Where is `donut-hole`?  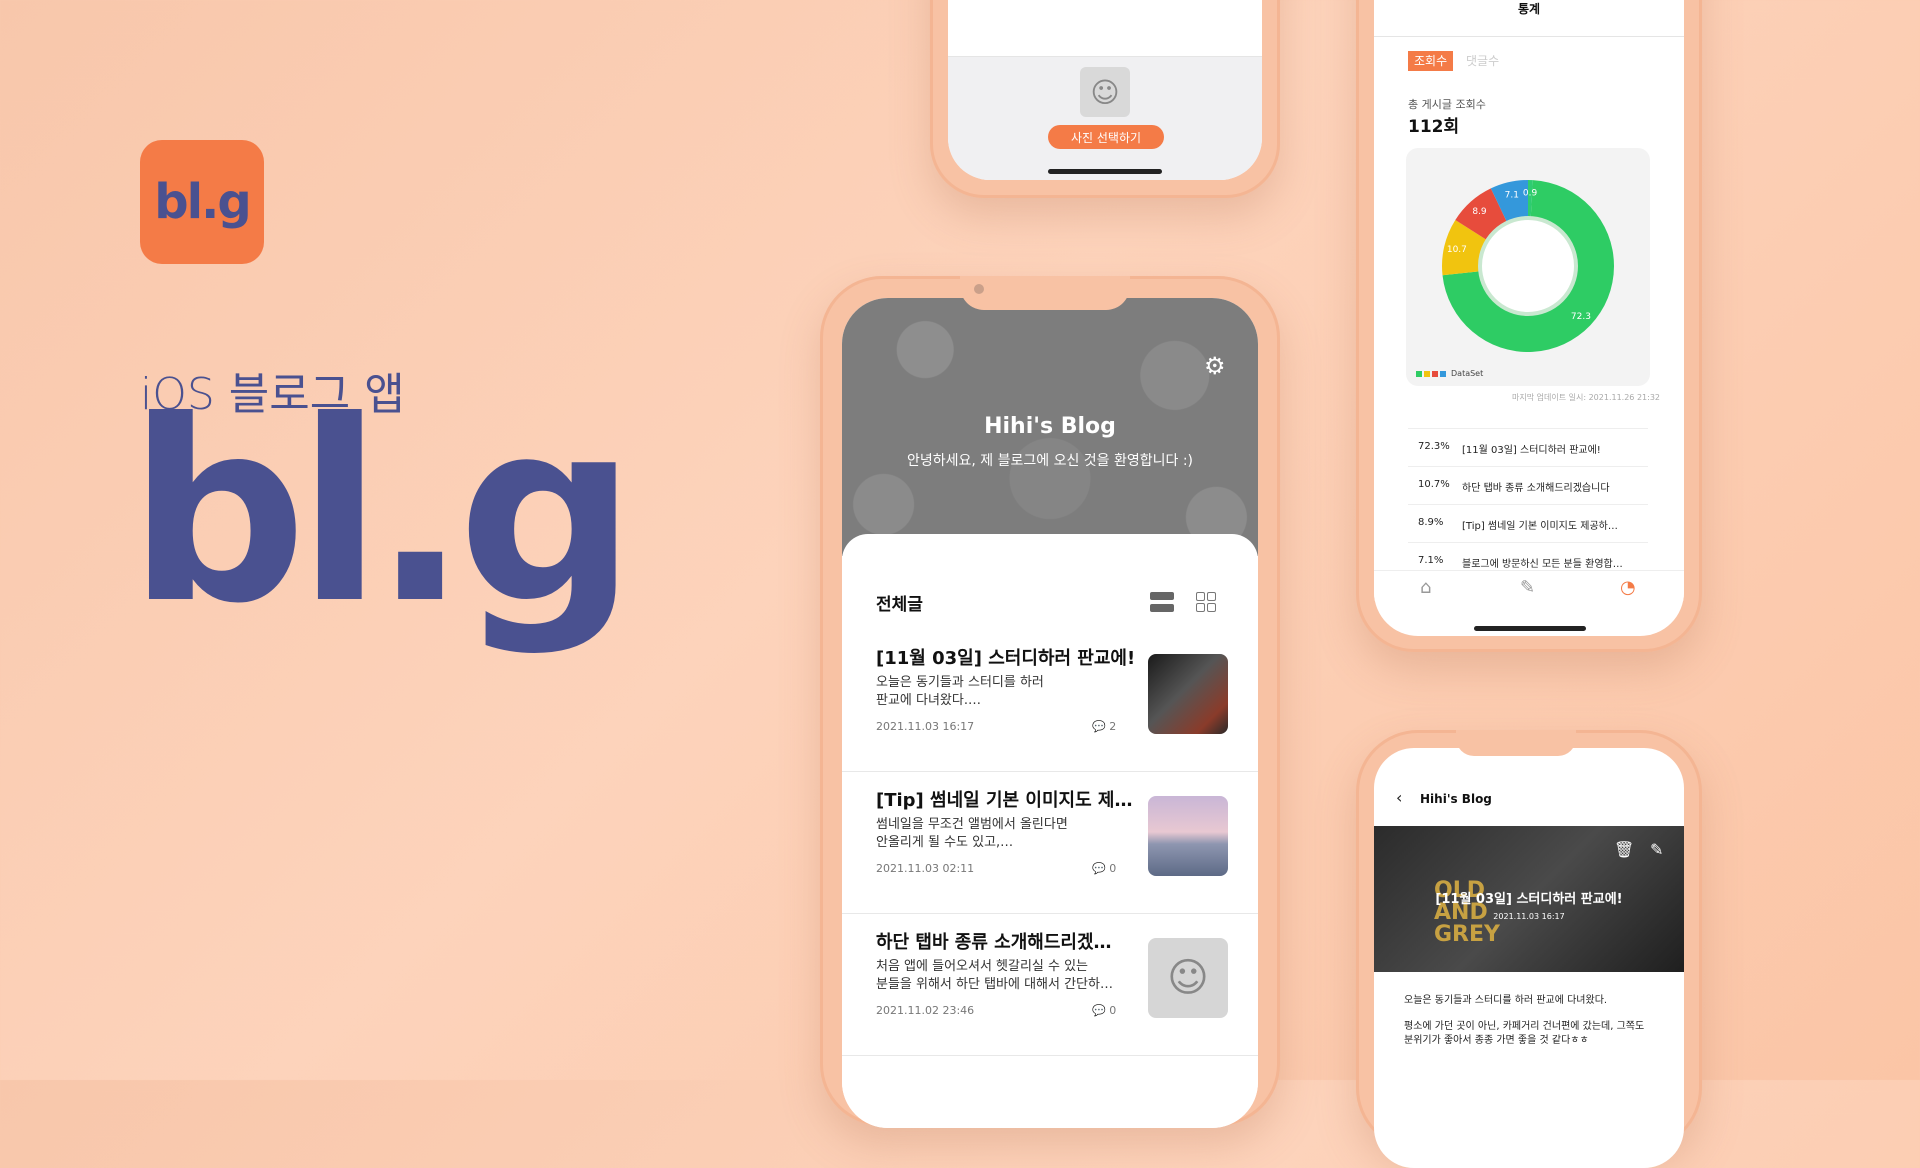 donut-hole is located at coordinates (1528, 266).